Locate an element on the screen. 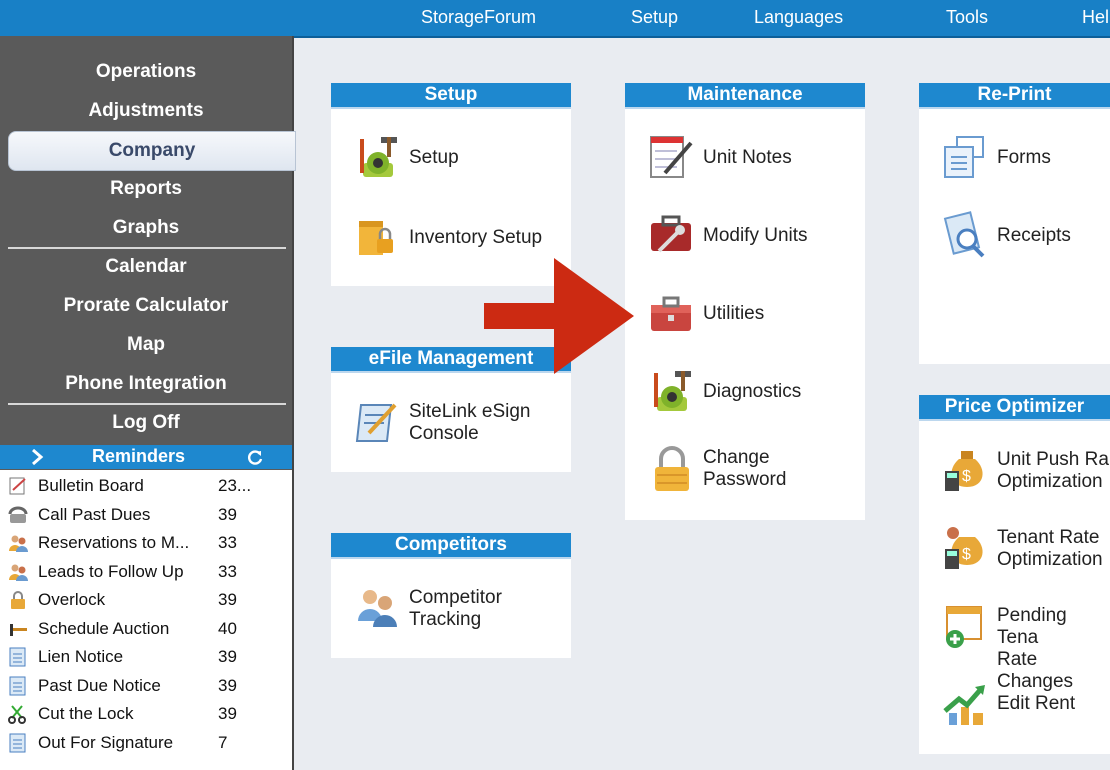 The image size is (1110, 770). tenant-rate-optimization-tile: $ Tenant Rate Optimization is located at coordinates (1026, 551).